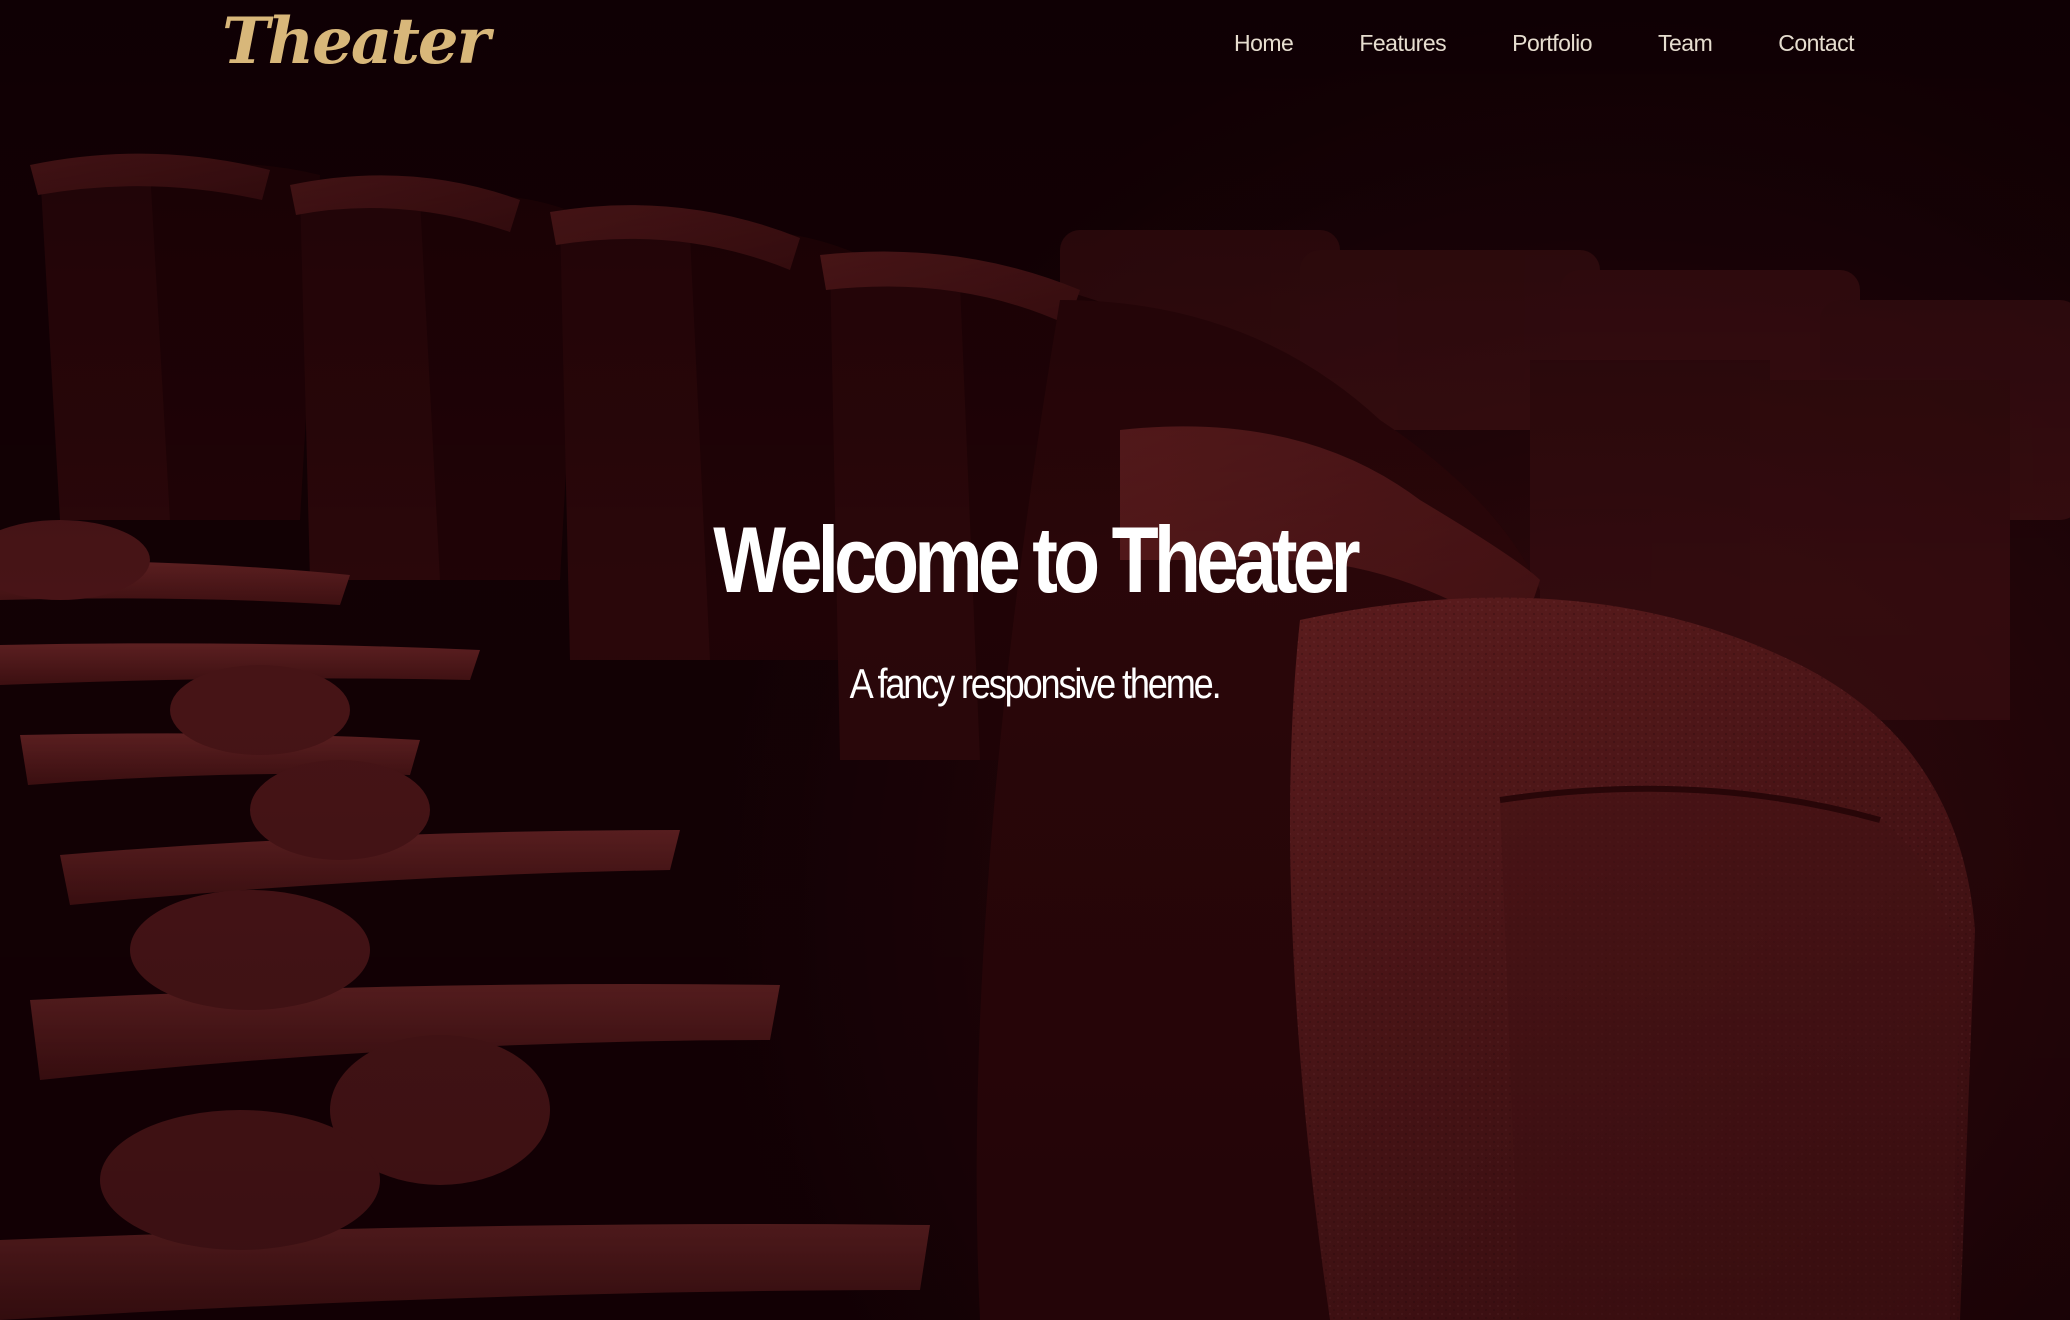  I want to click on hero-title: Welcome to Theater, so click(1036, 559).